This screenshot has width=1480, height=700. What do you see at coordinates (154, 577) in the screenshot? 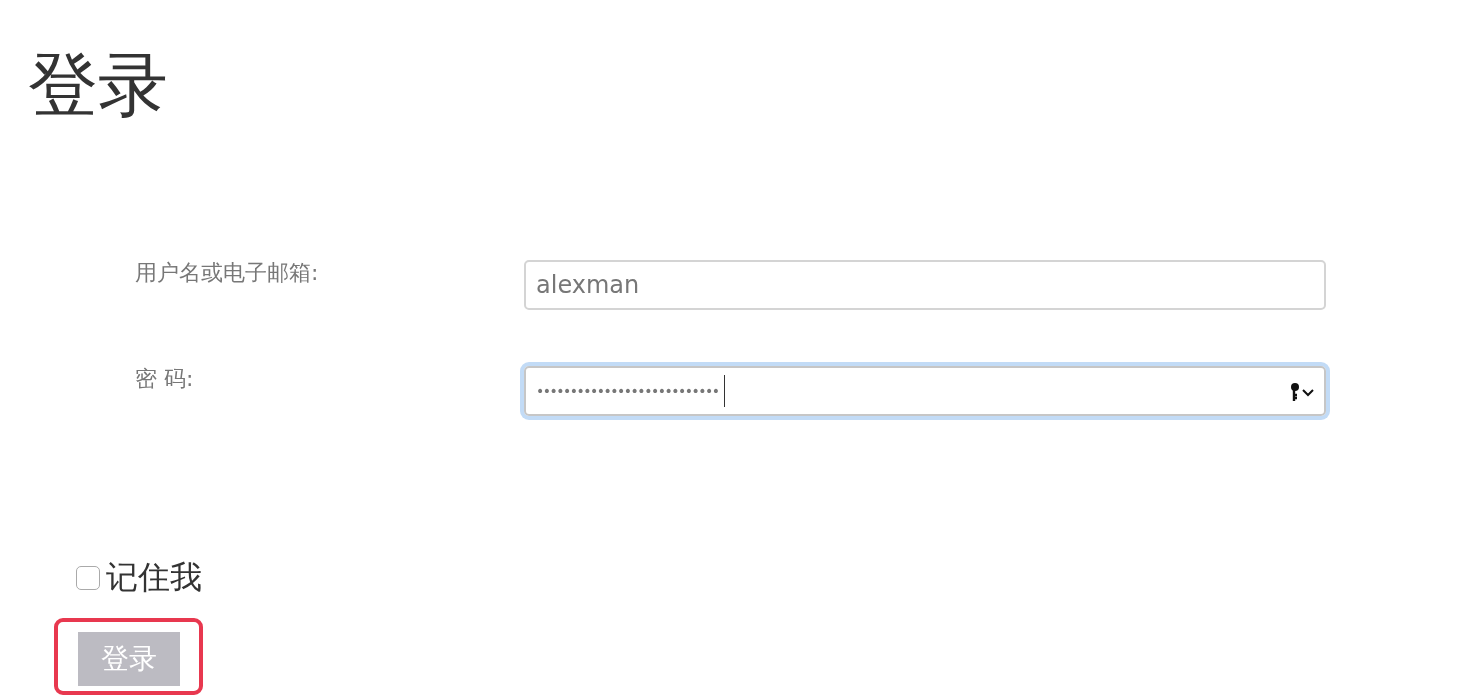
I see `remember-label: 记住我` at bounding box center [154, 577].